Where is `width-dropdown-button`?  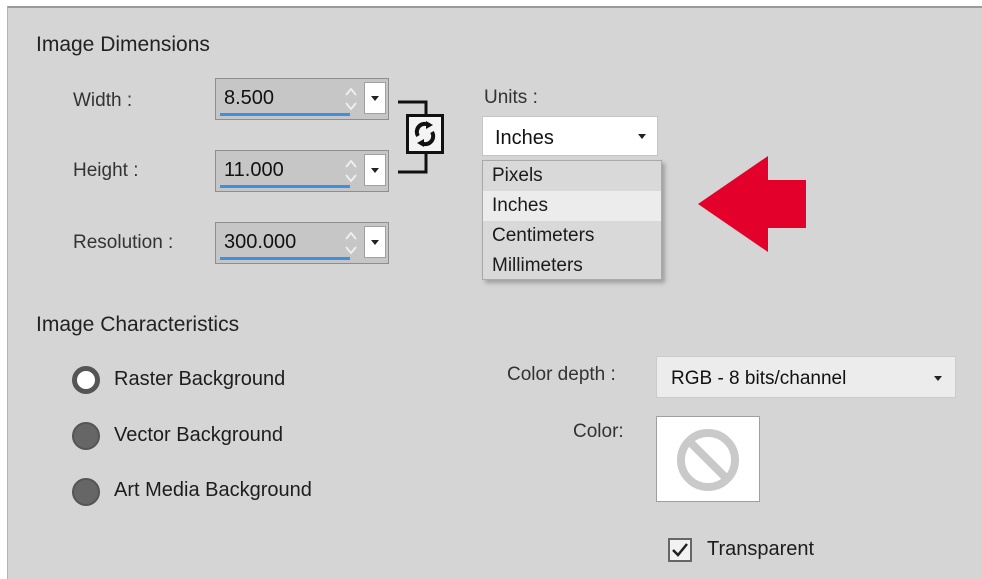
width-dropdown-button is located at coordinates (375, 98).